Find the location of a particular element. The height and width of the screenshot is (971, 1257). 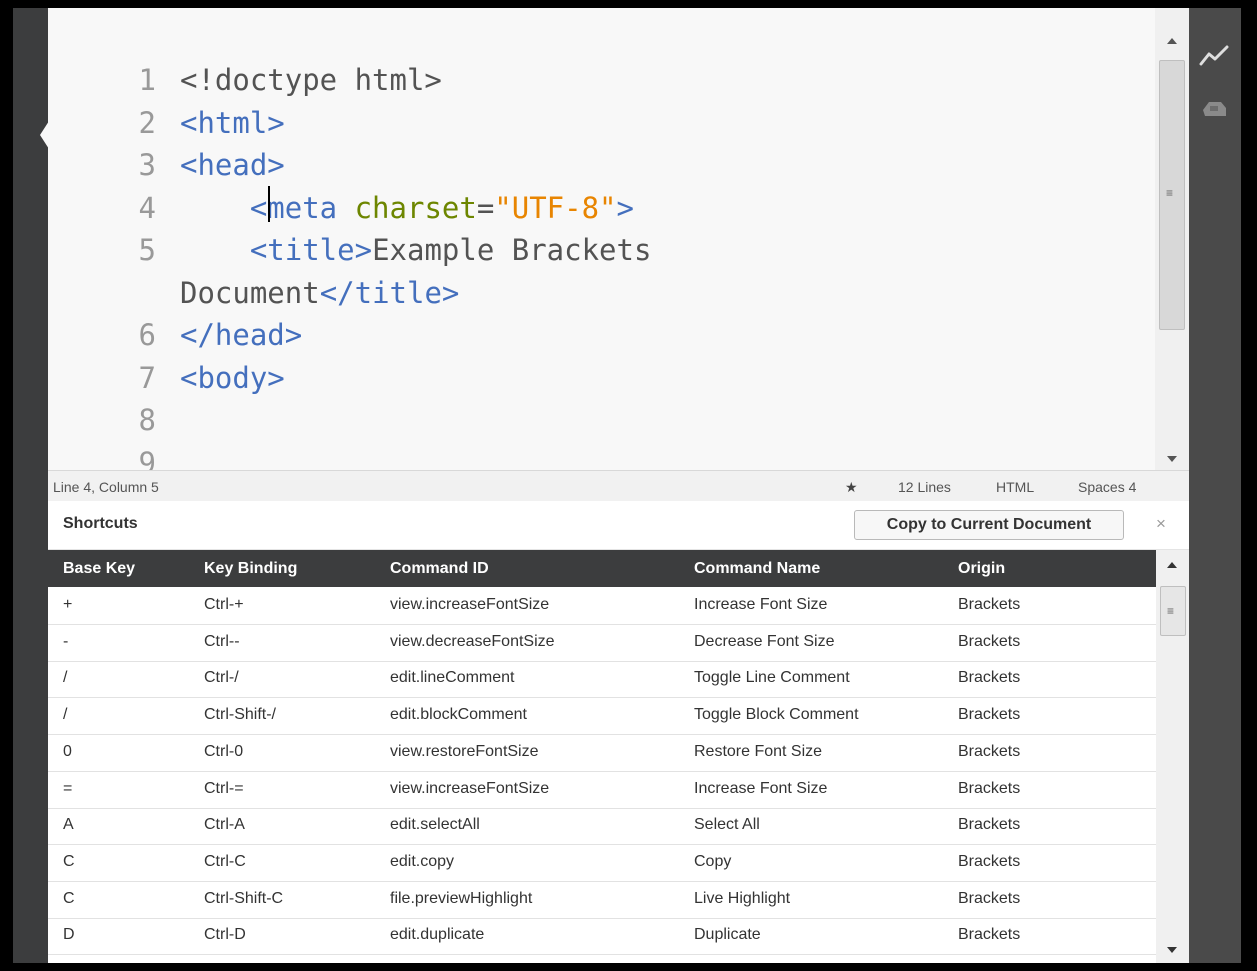

code-text: <body> is located at coordinates (232, 378).